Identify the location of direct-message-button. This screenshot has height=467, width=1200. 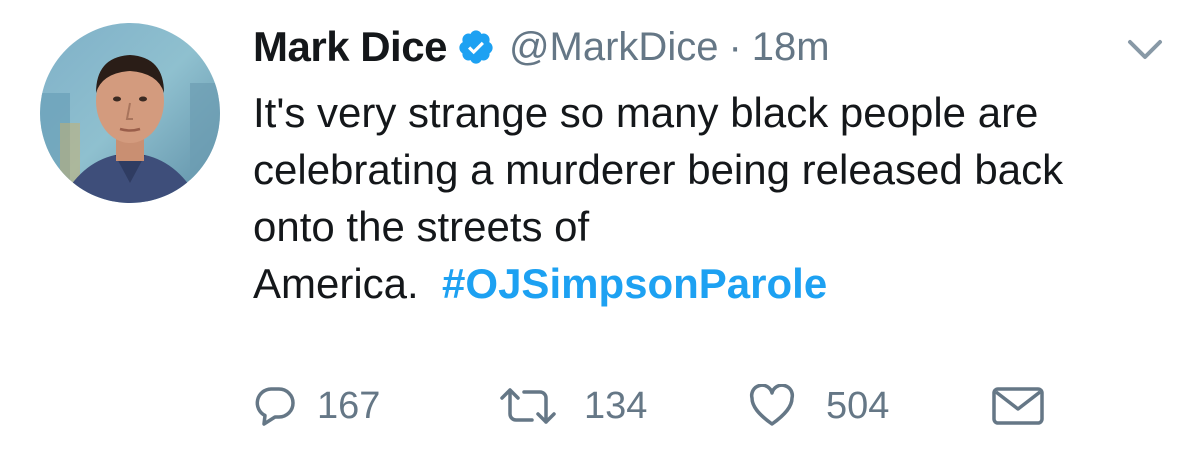
(1018, 406).